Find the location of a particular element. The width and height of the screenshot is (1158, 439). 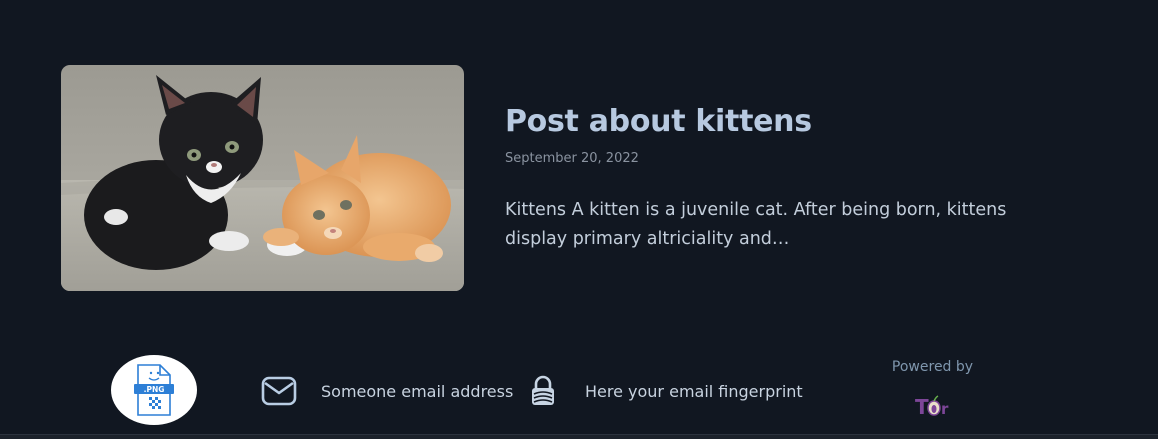

tor-onion-icon: T r is located at coordinates (932, 406).